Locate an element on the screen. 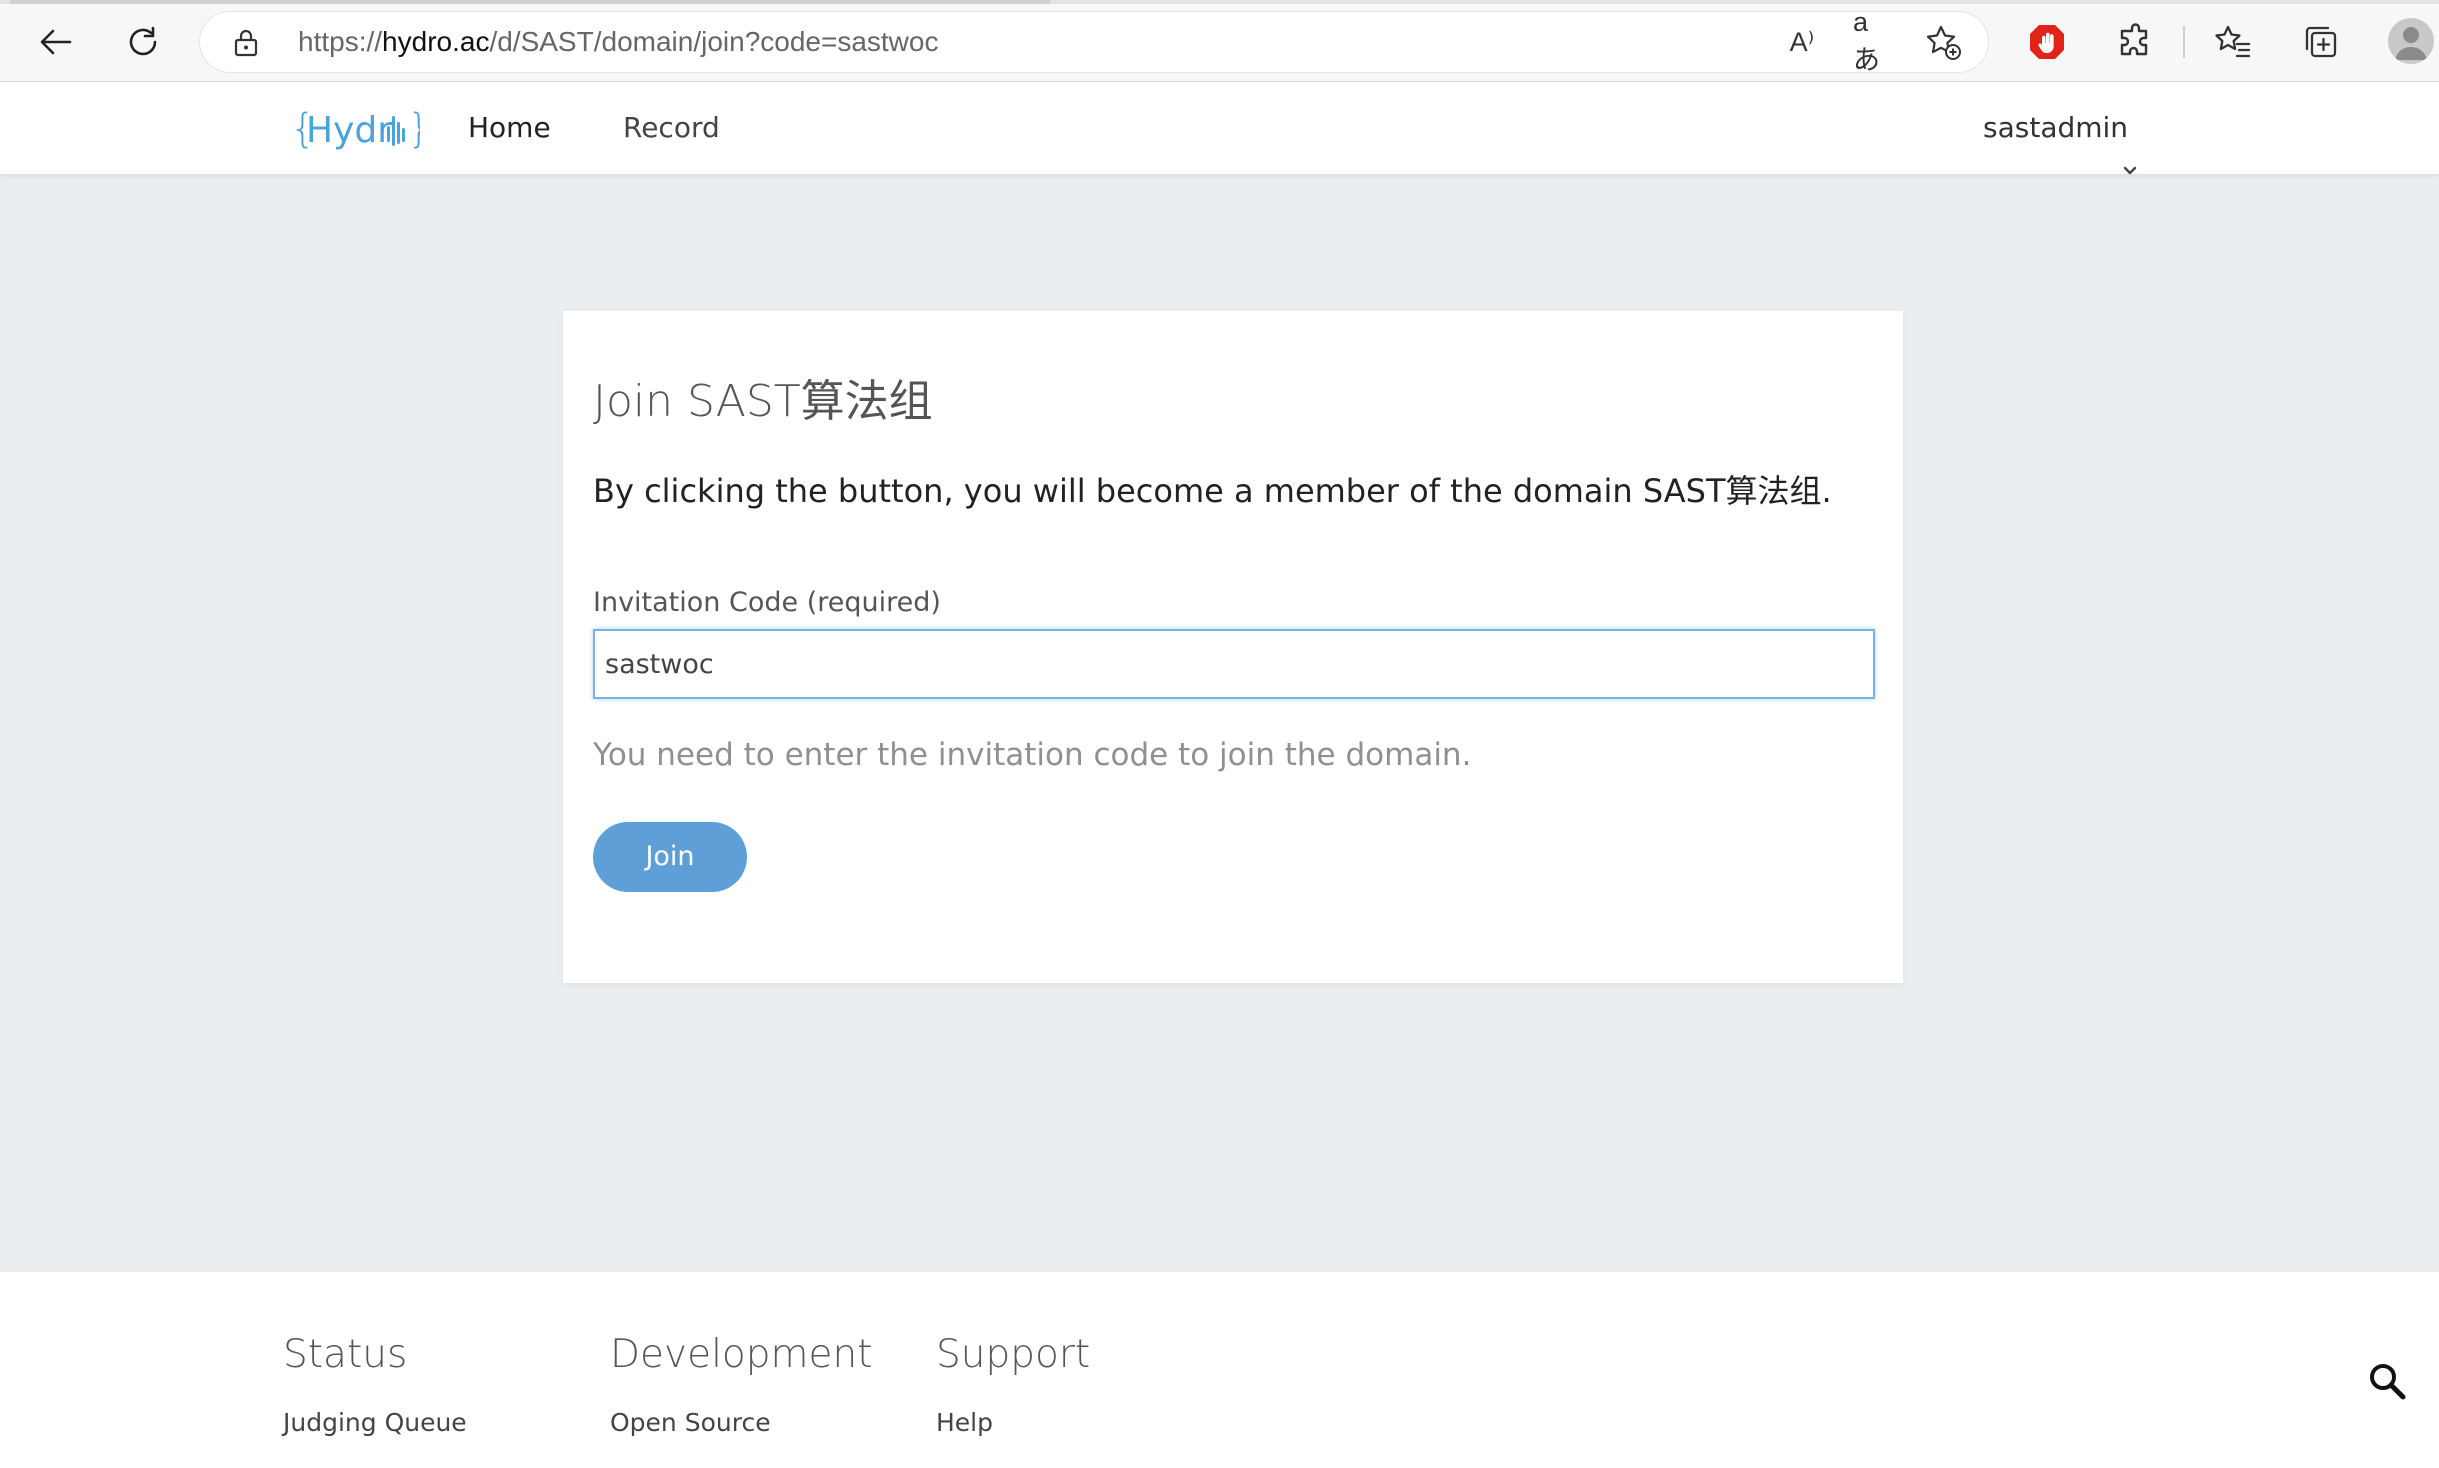  invitation-code-input is located at coordinates (1234, 664).